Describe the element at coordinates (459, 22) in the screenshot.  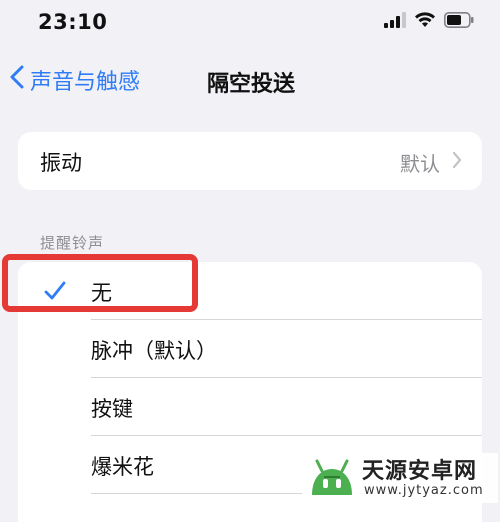
I see `battery-icon` at that location.